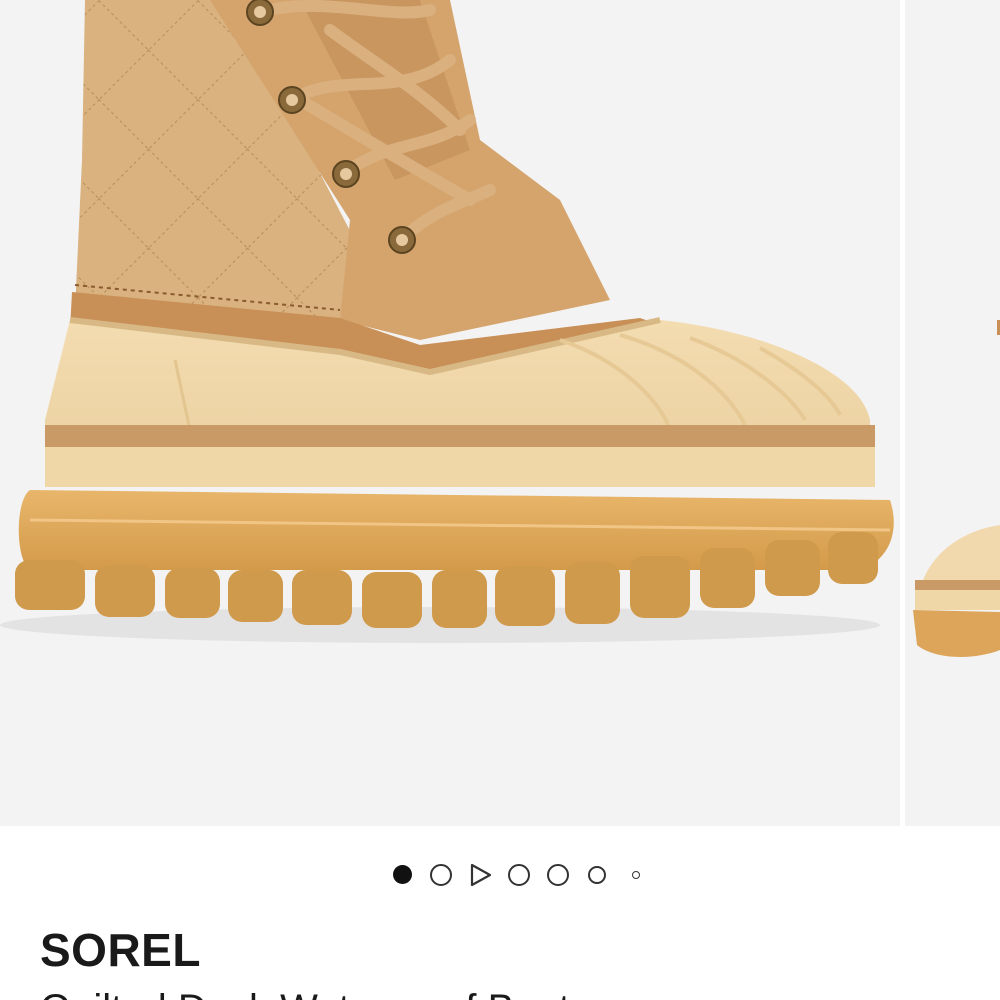  I want to click on carousel-pagination, so click(500, 874).